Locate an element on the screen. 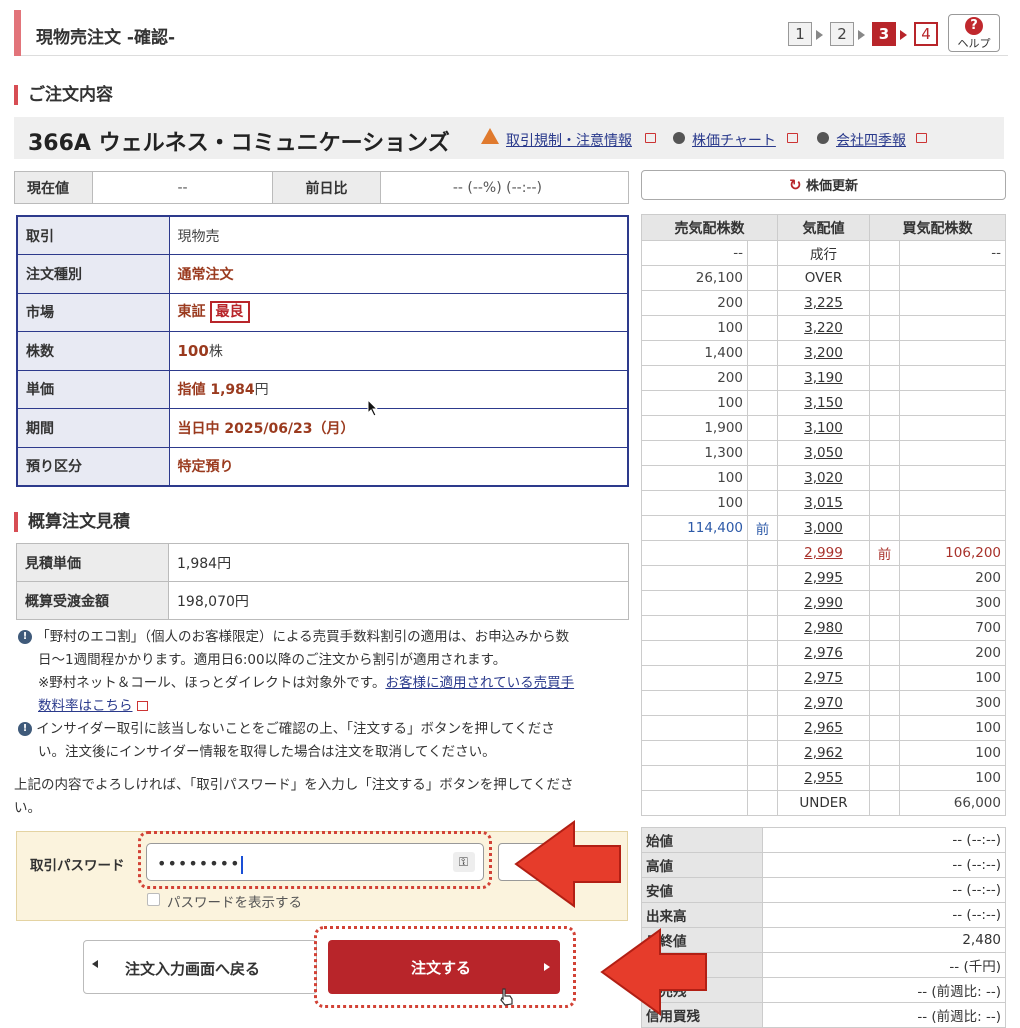 The image size is (1020, 1028). book-row: 1,300 3,050 is located at coordinates (823, 453).